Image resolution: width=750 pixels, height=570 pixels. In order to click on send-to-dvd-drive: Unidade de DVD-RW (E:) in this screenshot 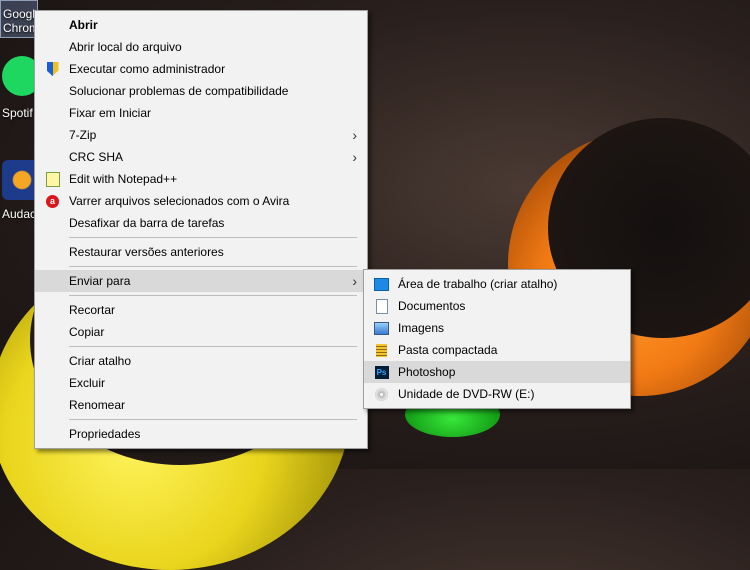, I will do `click(497, 394)`.